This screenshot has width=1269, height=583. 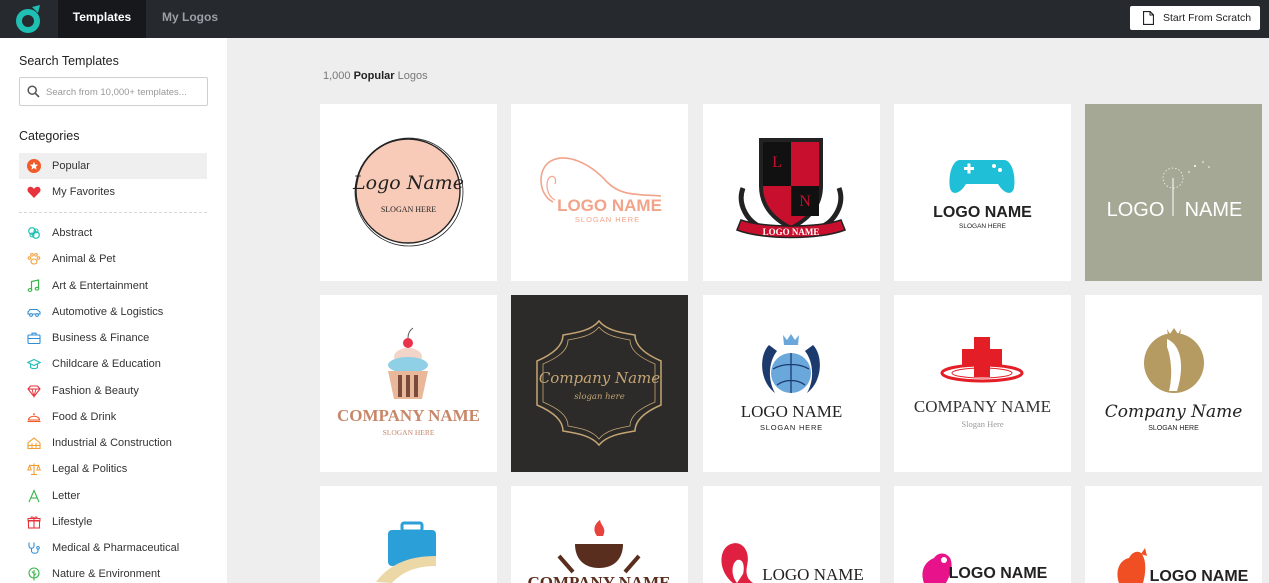 I want to click on logo-preview-title-2: NAME, so click(x=1213, y=210).